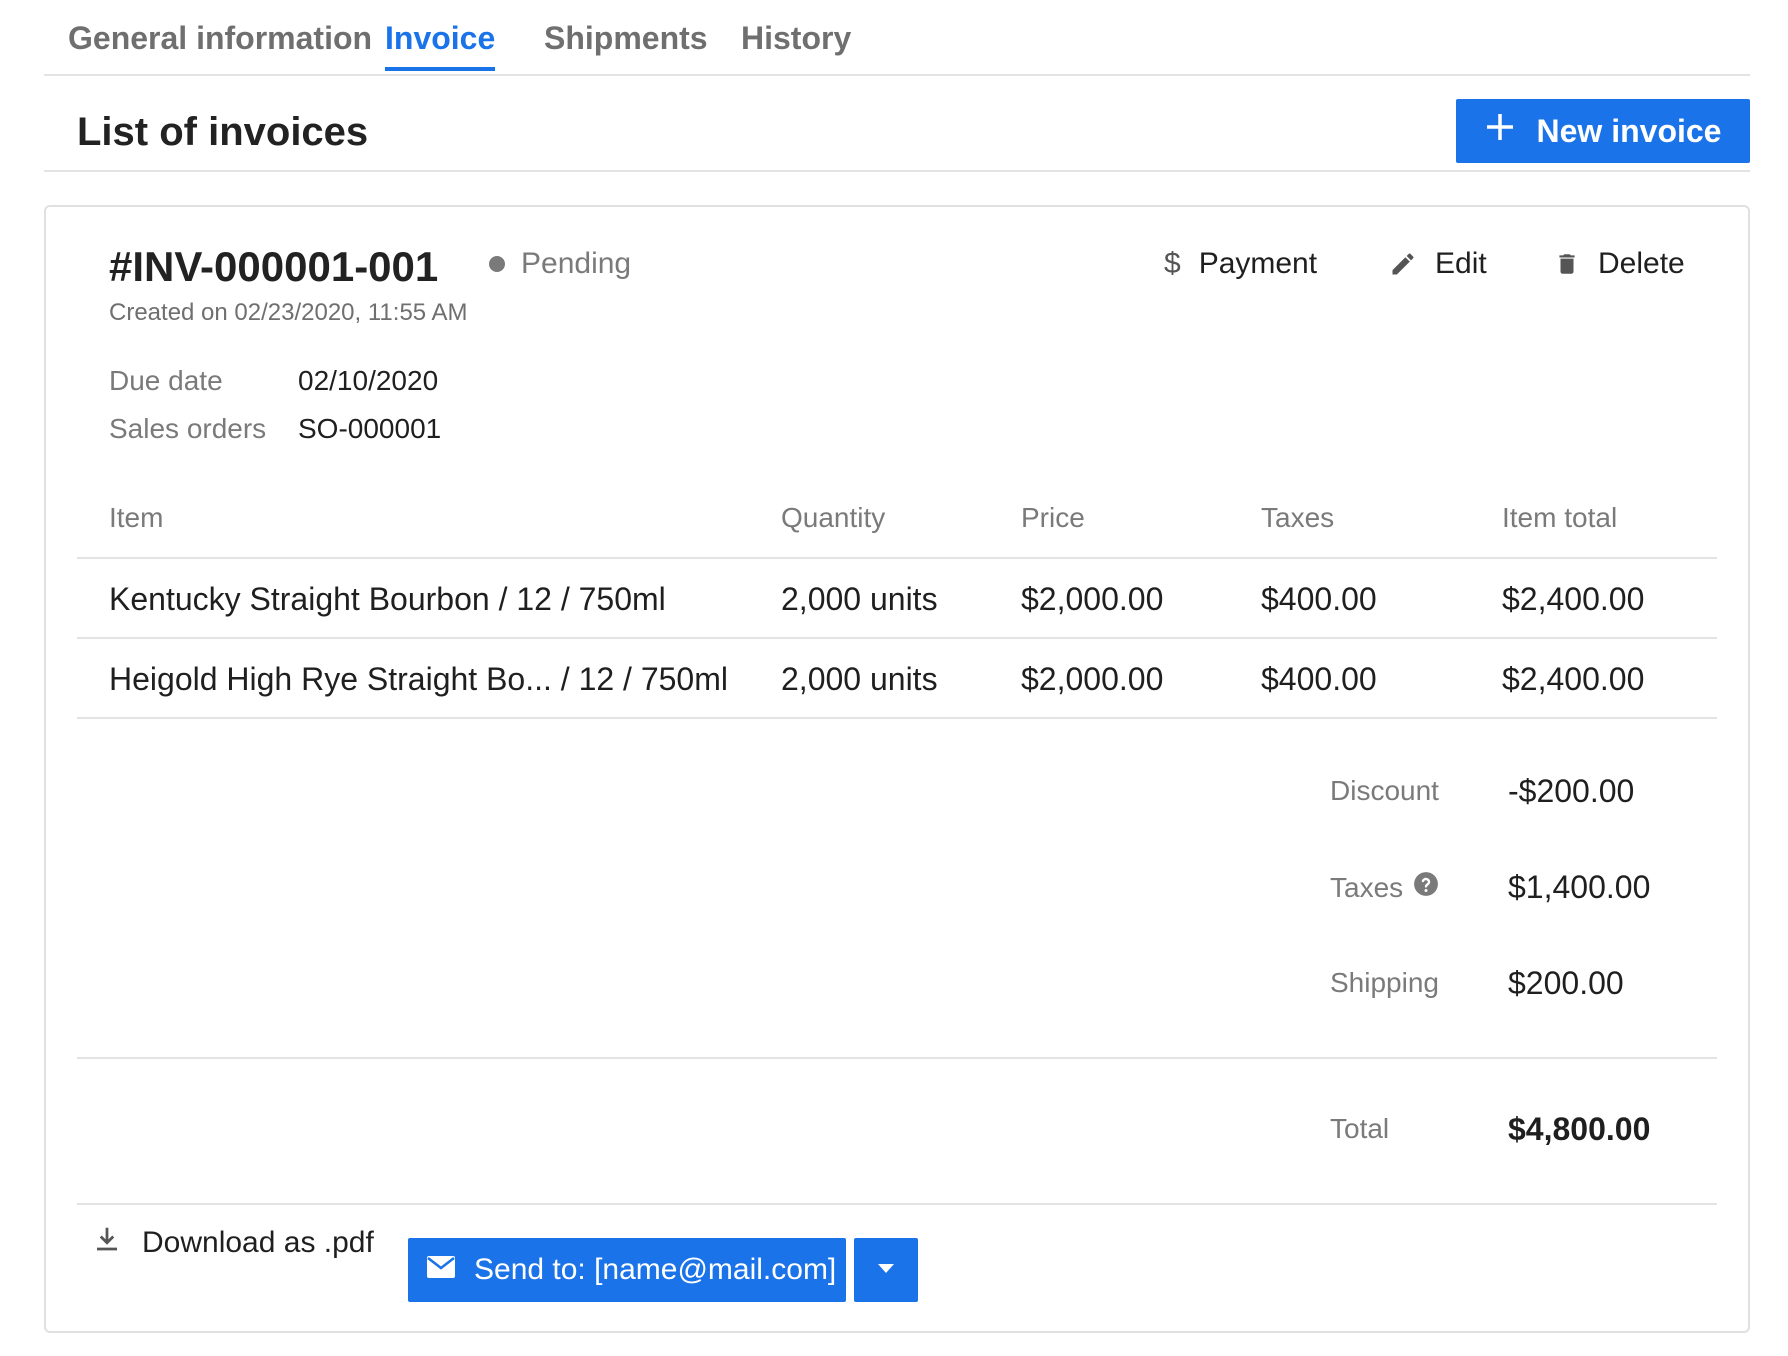  What do you see at coordinates (897, 1204) in the screenshot?
I see `footer-divider` at bounding box center [897, 1204].